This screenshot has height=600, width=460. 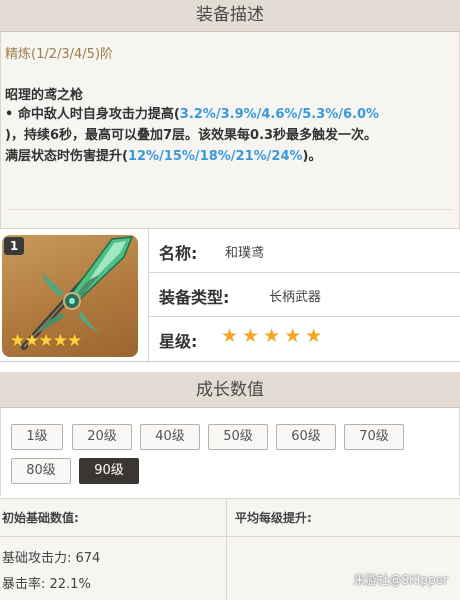 What do you see at coordinates (230, 16) in the screenshot?
I see `section-header-equipment-description: 装备描述` at bounding box center [230, 16].